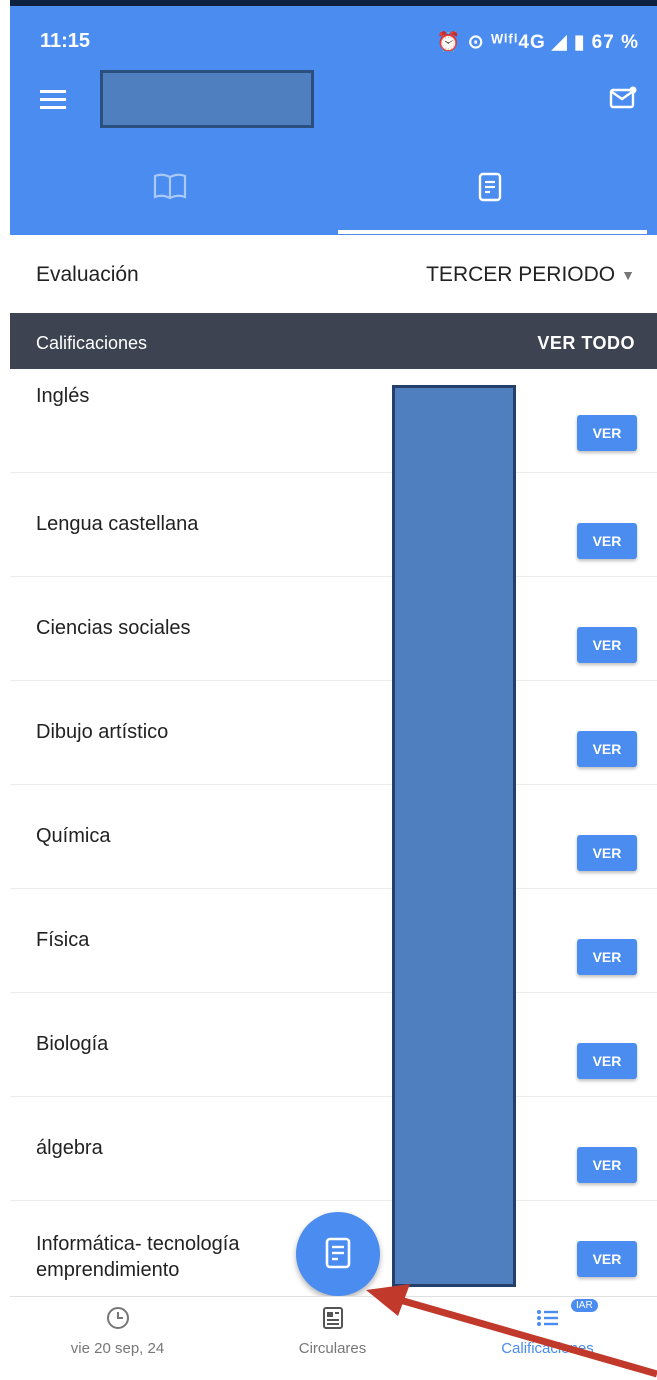 The width and height of the screenshot is (657, 1380). What do you see at coordinates (492, 232) in the screenshot?
I see `active-tab-indicator` at bounding box center [492, 232].